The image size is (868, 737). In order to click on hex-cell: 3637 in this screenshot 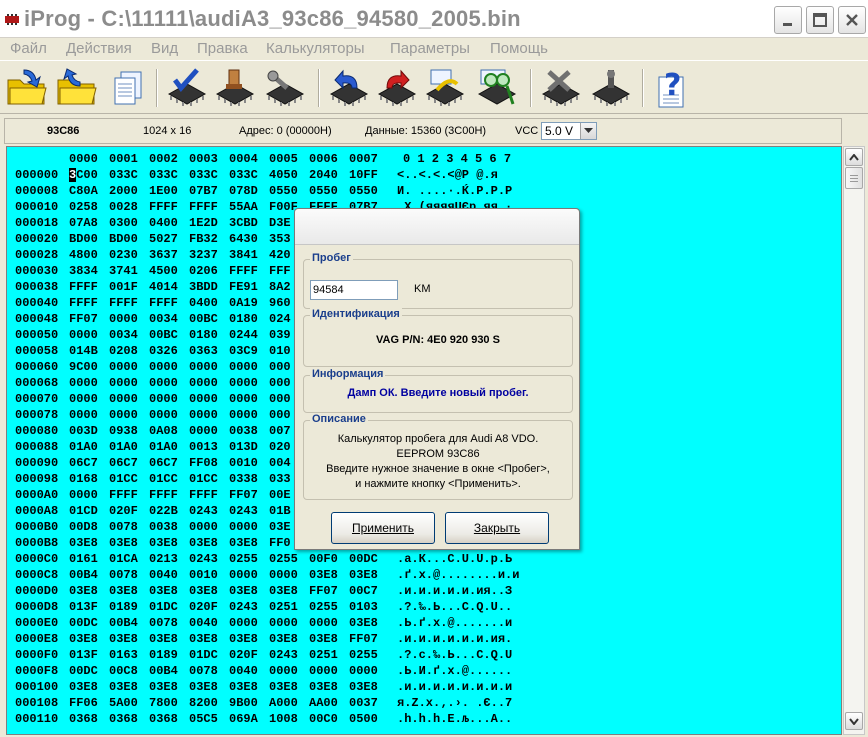, I will do `click(163, 255)`.